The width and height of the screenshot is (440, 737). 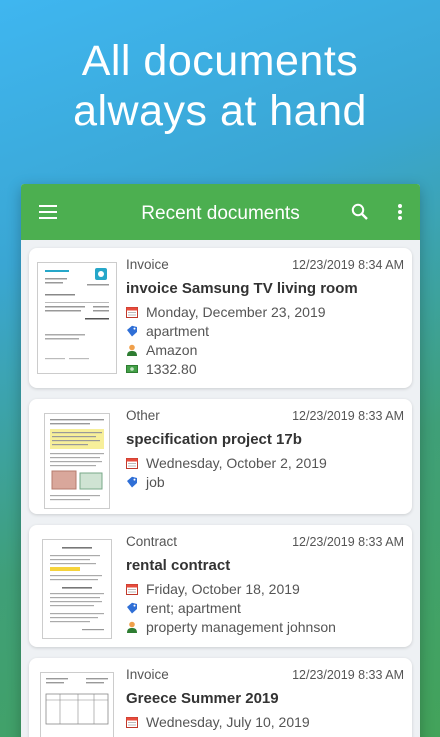 I want to click on document-type: Contract, so click(x=152, y=541).